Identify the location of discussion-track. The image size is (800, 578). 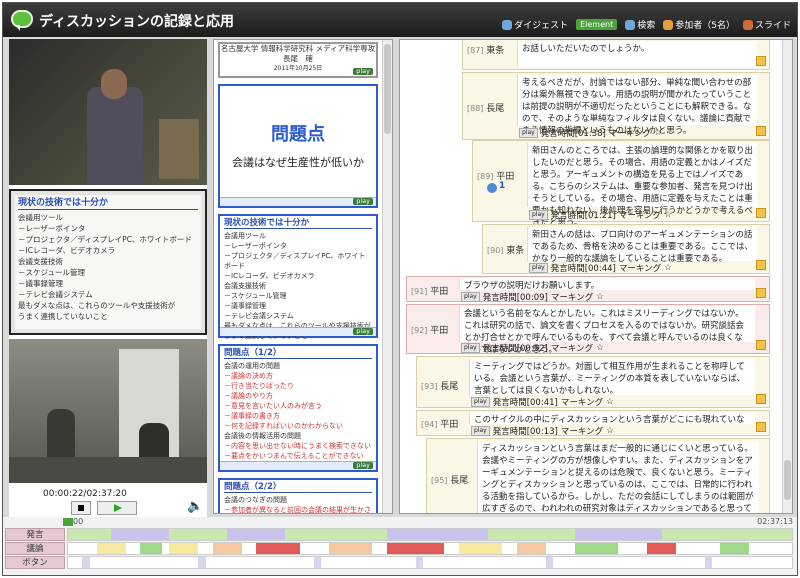
(430, 548).